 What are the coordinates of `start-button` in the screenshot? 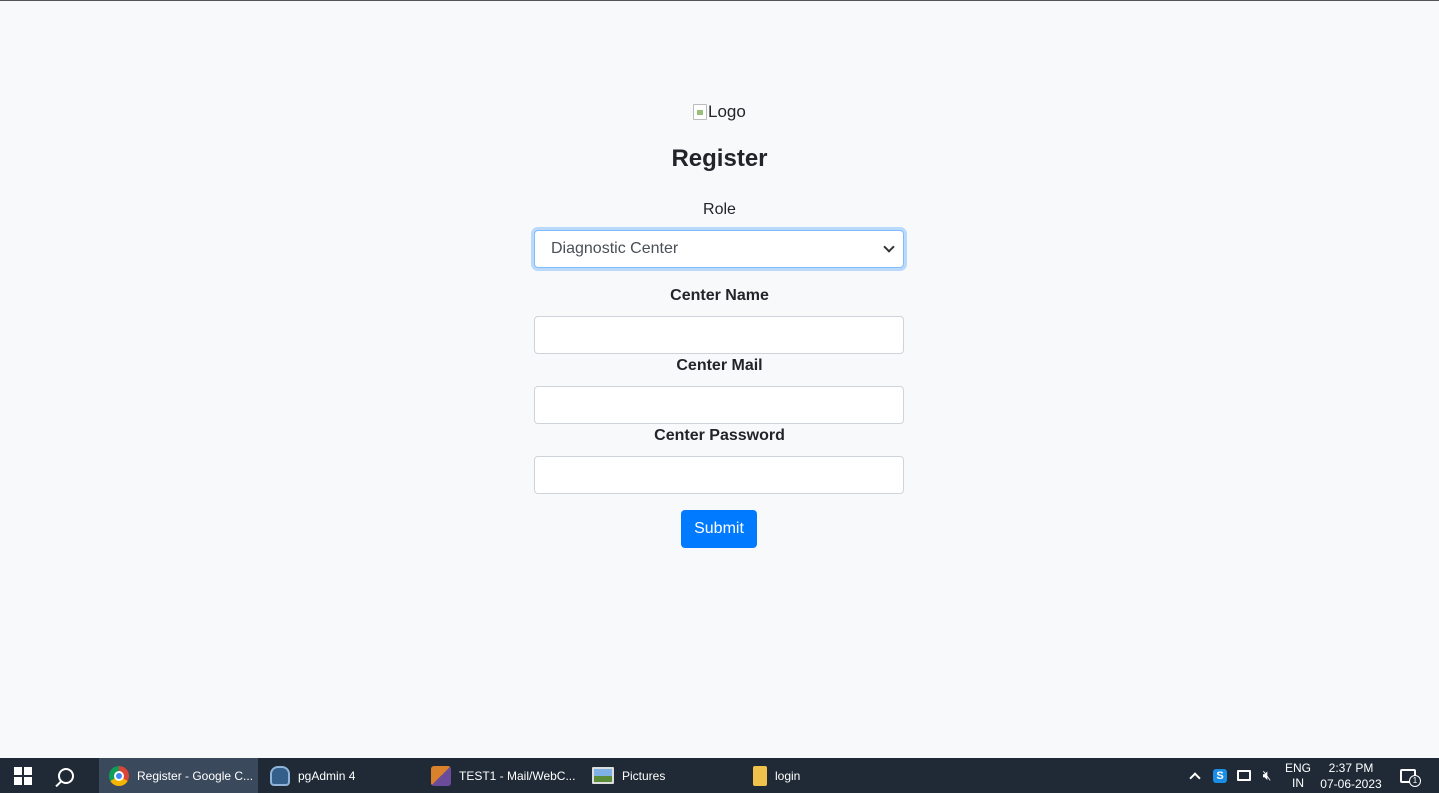 It's located at (24, 775).